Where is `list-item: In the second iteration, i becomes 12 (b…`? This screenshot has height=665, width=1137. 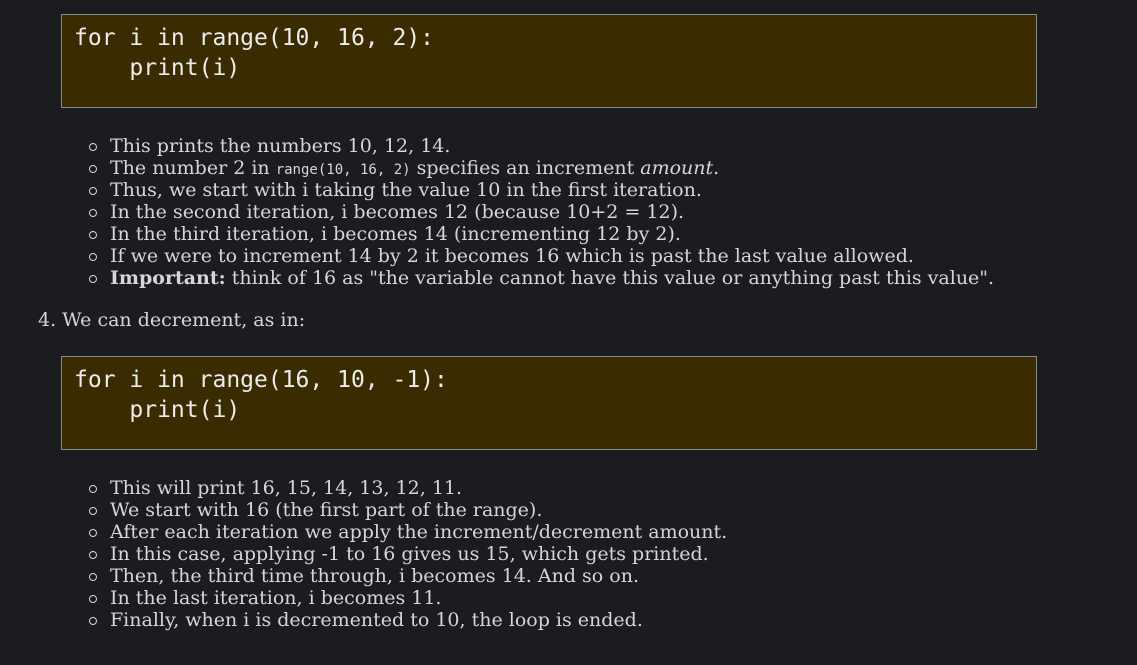 list-item: In the second iteration, i becomes 12 (b… is located at coordinates (606, 212).